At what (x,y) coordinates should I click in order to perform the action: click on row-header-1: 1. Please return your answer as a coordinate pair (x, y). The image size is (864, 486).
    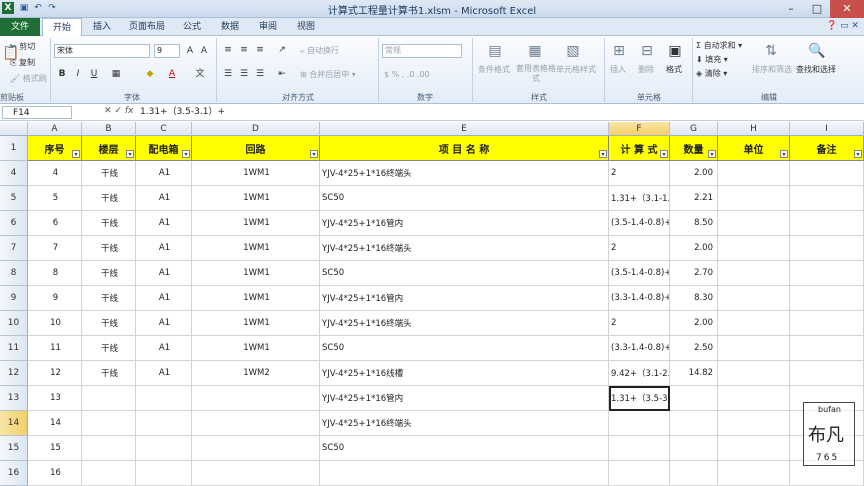
    Looking at the image, I should click on (14, 148).